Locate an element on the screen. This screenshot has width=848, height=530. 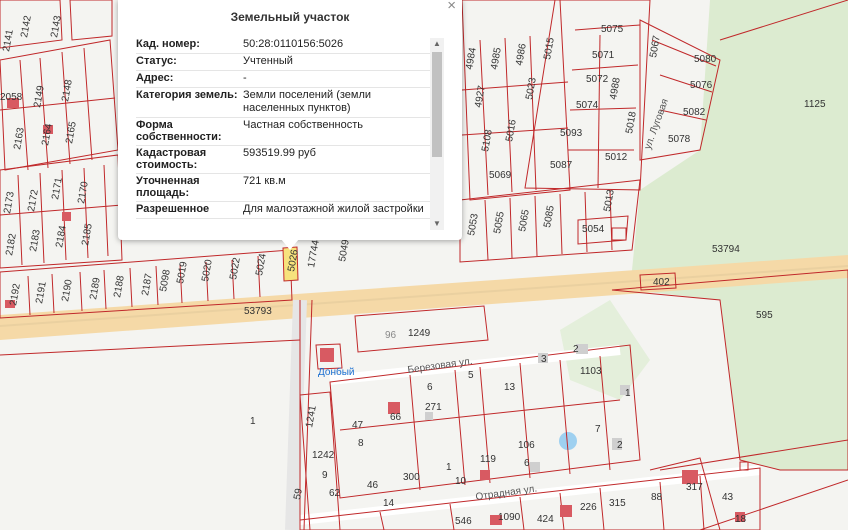
parcel-number-label: 424 is located at coordinates (545, 519).